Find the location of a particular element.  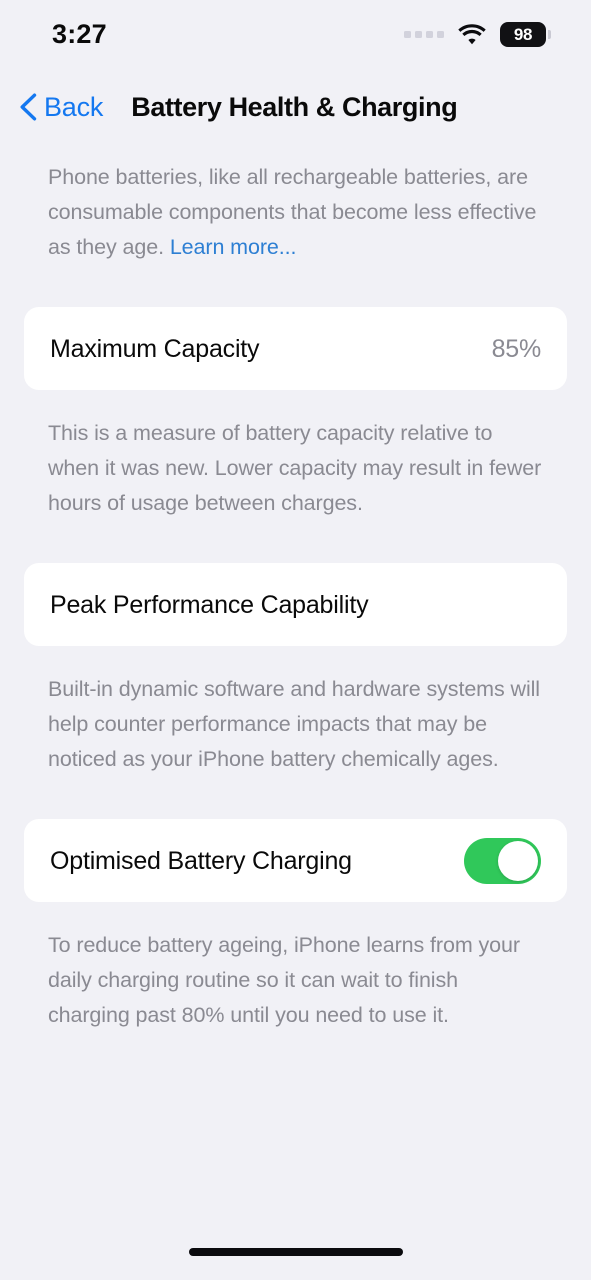

peak-performance-label: Peak Performance Capability is located at coordinates (209, 604).